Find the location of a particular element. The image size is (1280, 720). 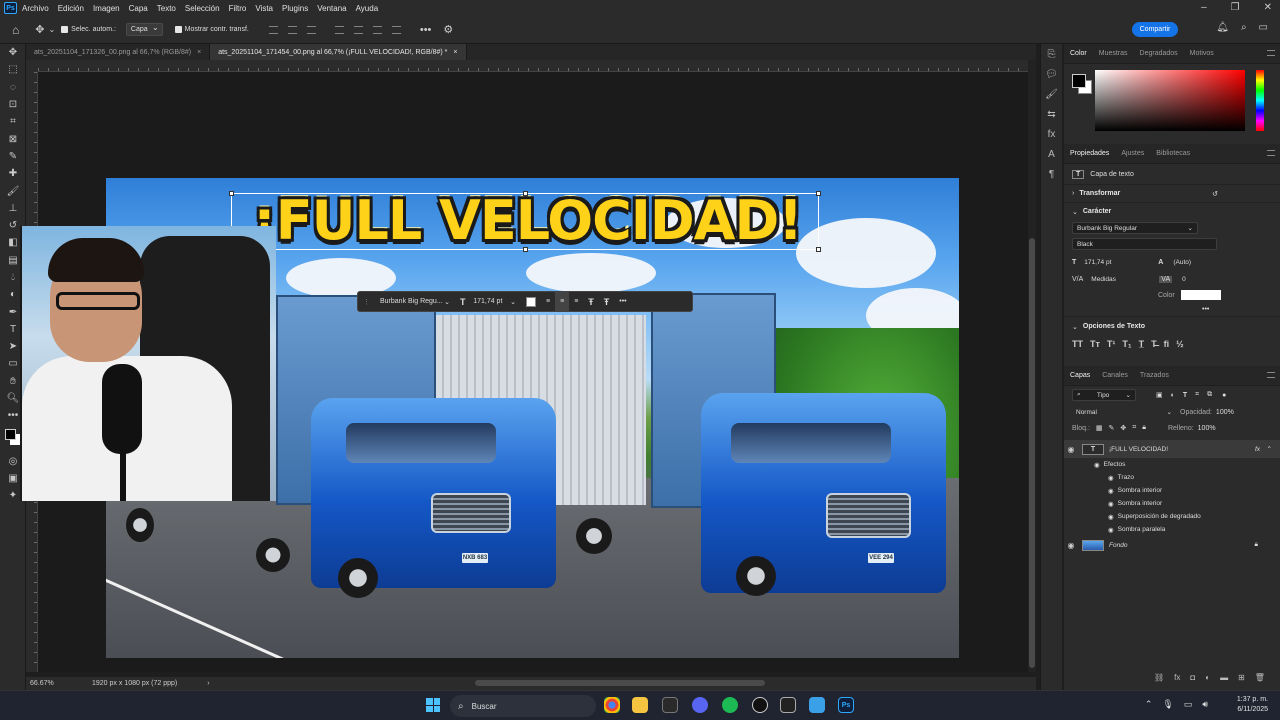

effect-name: Trazo is located at coordinates (1126, 477).